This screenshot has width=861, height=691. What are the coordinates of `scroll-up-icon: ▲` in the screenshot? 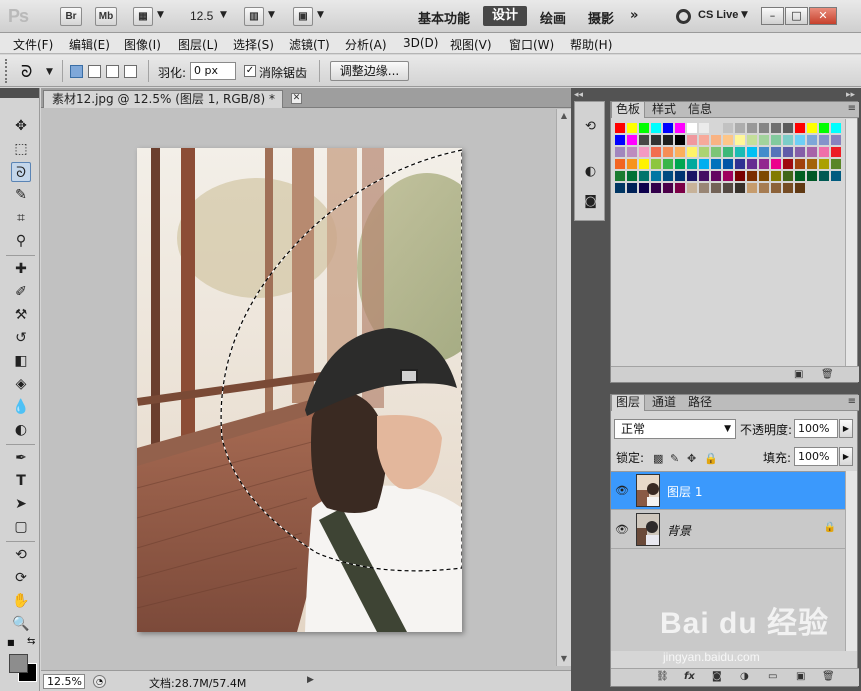 It's located at (564, 116).